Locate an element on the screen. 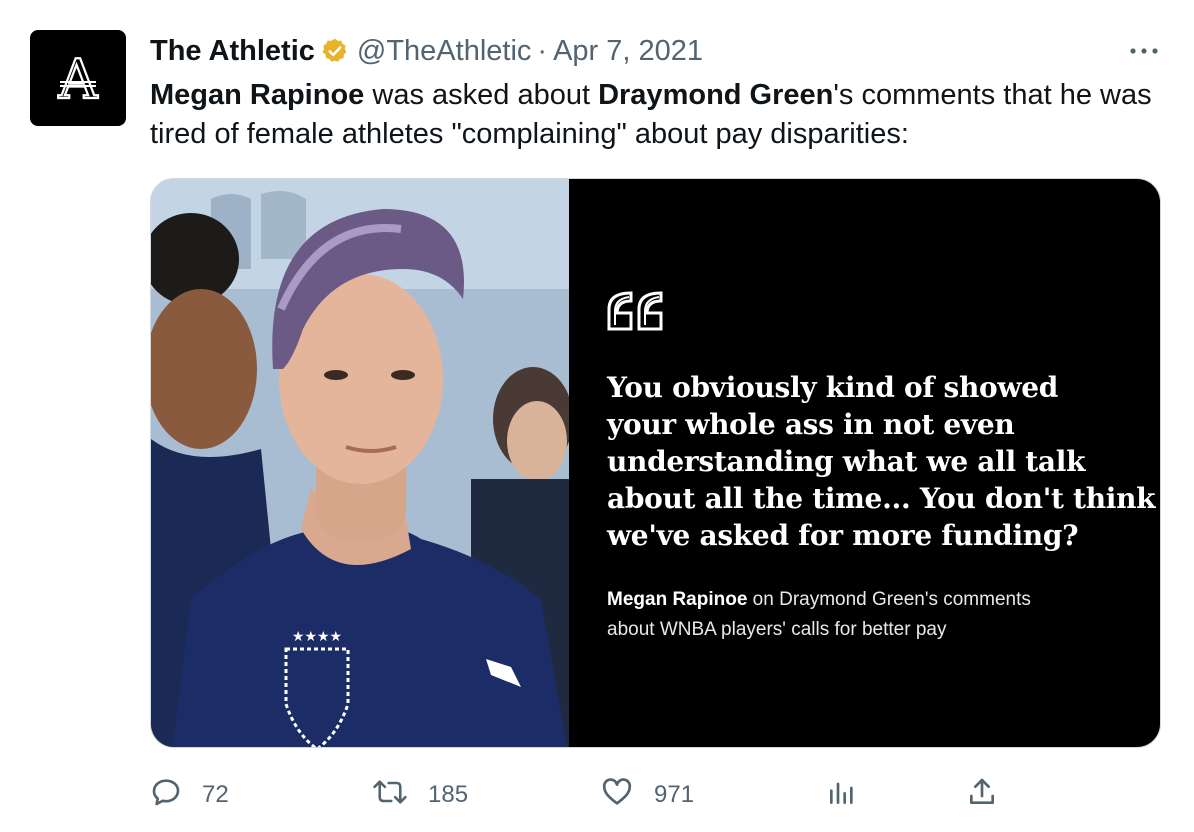  retweet-button: 185 is located at coordinates (420, 795).